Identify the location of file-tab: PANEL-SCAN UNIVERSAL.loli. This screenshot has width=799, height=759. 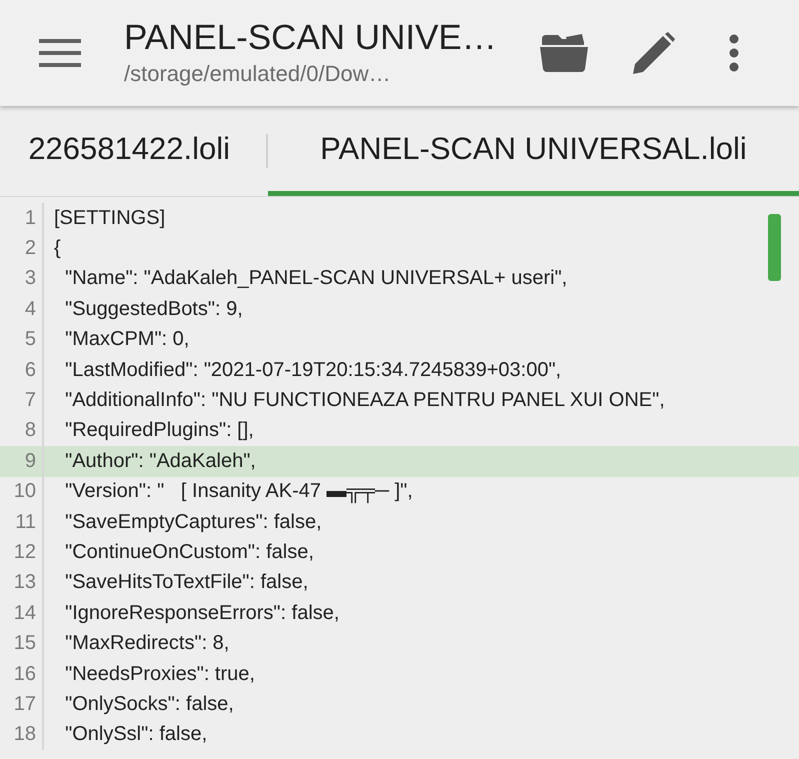
(533, 151).